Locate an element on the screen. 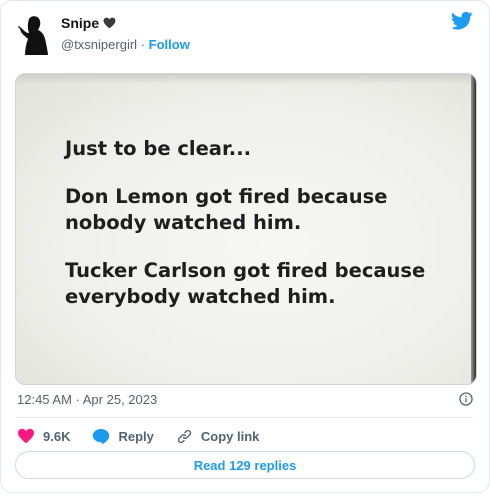 This screenshot has height=500, width=490. display-name: Snipe is located at coordinates (88, 23).